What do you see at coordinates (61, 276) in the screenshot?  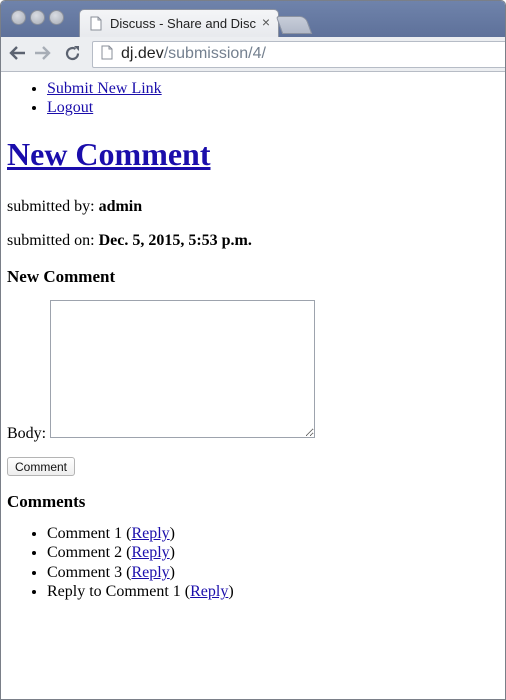 I see `new-comment-heading: New Comment` at bounding box center [61, 276].